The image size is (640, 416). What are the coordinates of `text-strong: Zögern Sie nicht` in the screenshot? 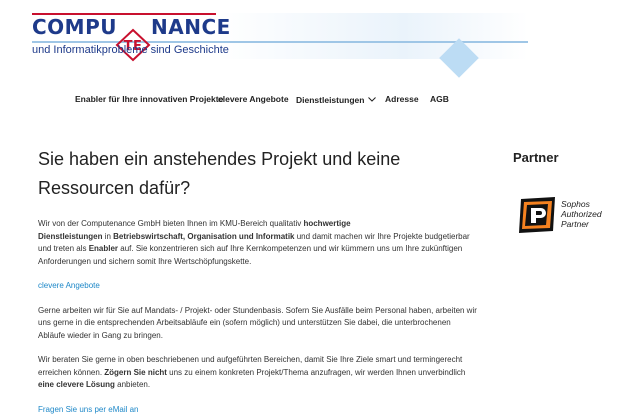 It's located at (135, 372).